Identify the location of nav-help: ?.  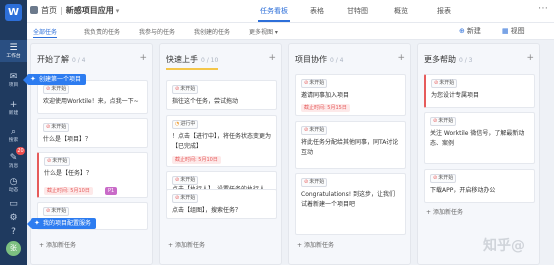
(13, 233).